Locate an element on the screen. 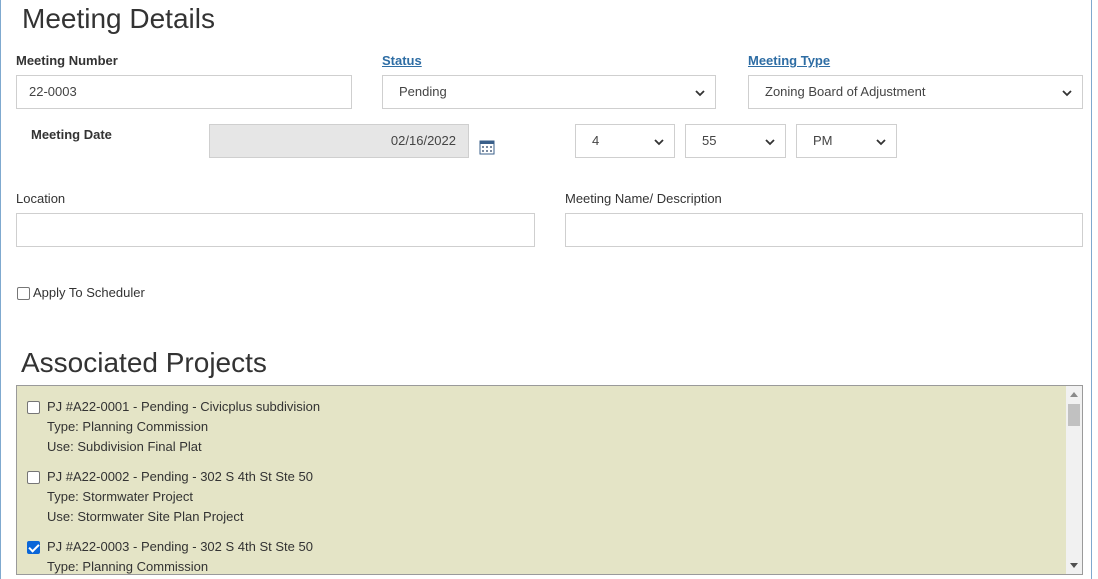 This screenshot has width=1098, height=579. minute-select: 55 is located at coordinates (735, 141).